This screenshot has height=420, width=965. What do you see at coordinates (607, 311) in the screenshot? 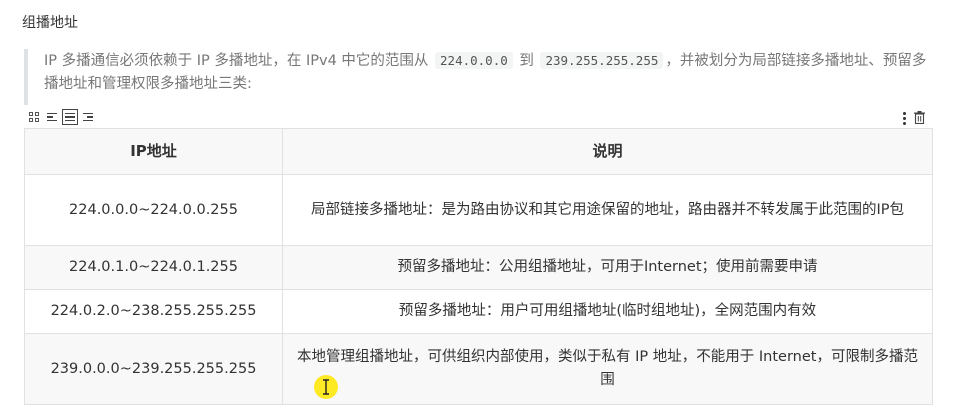
I see `cell-description: 预留多播地址：用户可用组播地址(临时组地址)，全网范围内有效` at bounding box center [607, 311].